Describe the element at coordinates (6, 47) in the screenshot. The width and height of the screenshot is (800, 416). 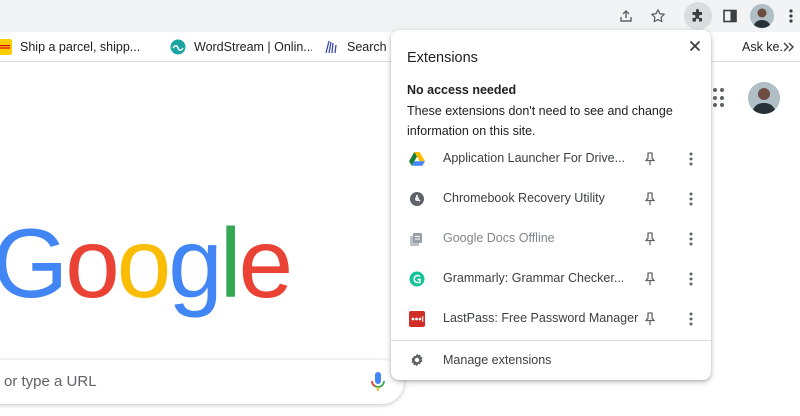
I see `dhl-favicon` at that location.